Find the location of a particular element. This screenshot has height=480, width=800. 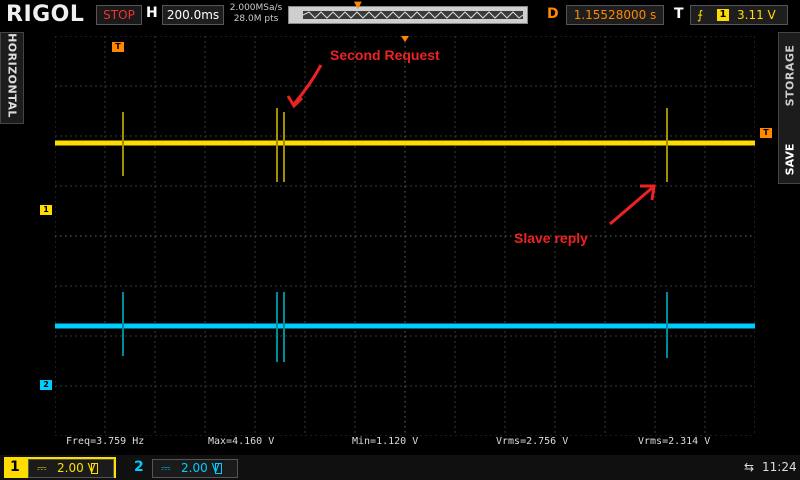

trigger-label: T is located at coordinates (679, 14).